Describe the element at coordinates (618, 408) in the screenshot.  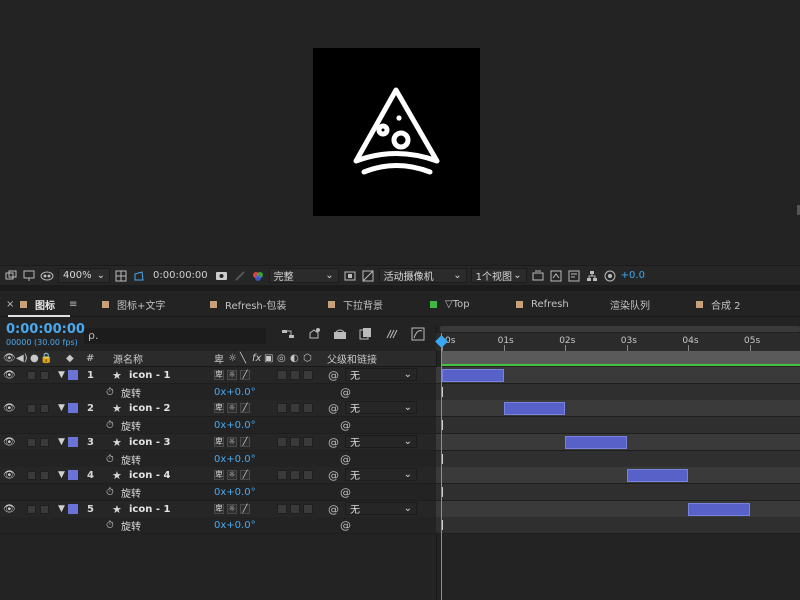
I see `layer-track` at that location.